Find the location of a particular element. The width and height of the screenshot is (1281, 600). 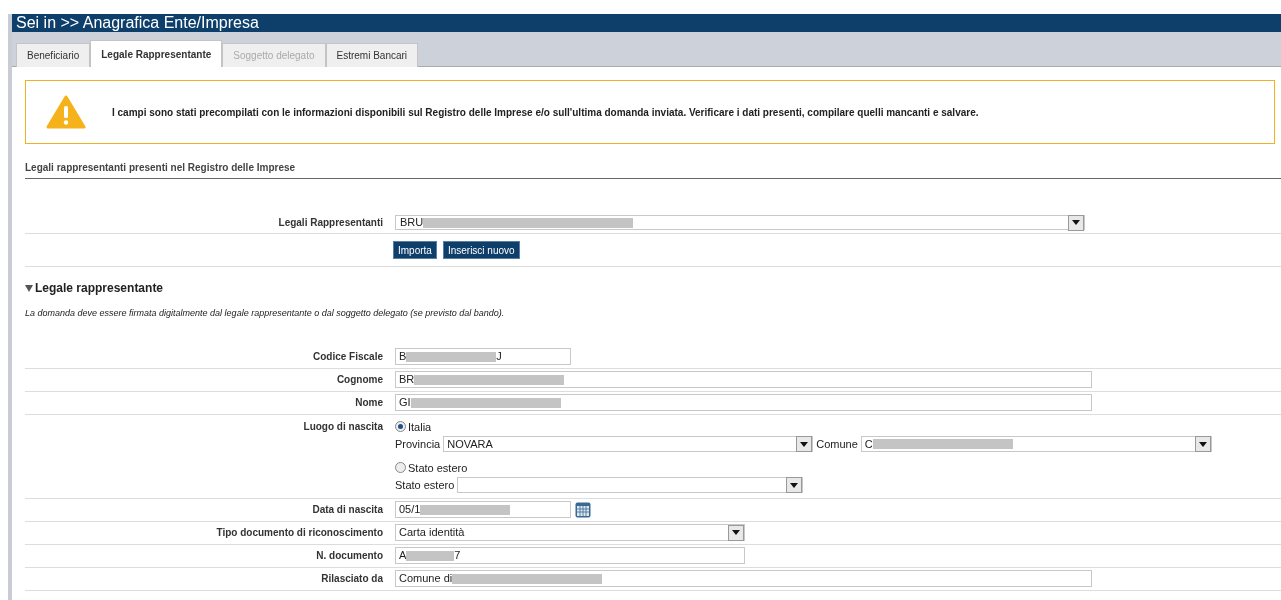

field-value: Carta identità is located at coordinates (432, 533).